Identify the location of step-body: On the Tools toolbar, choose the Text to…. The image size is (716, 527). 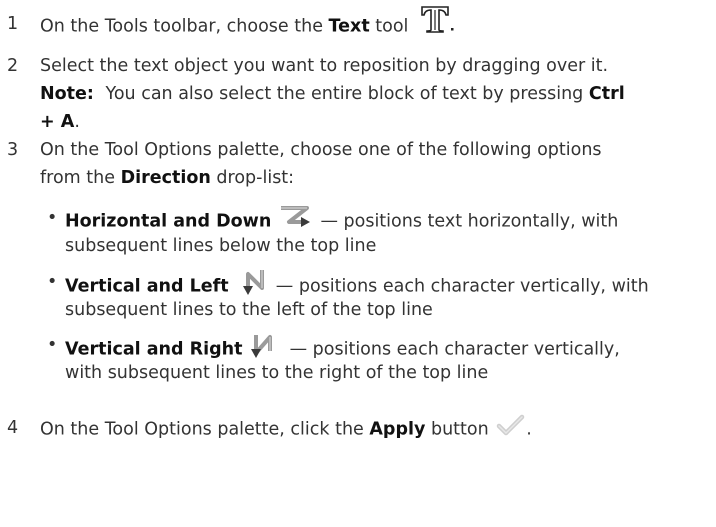
(376, 22).